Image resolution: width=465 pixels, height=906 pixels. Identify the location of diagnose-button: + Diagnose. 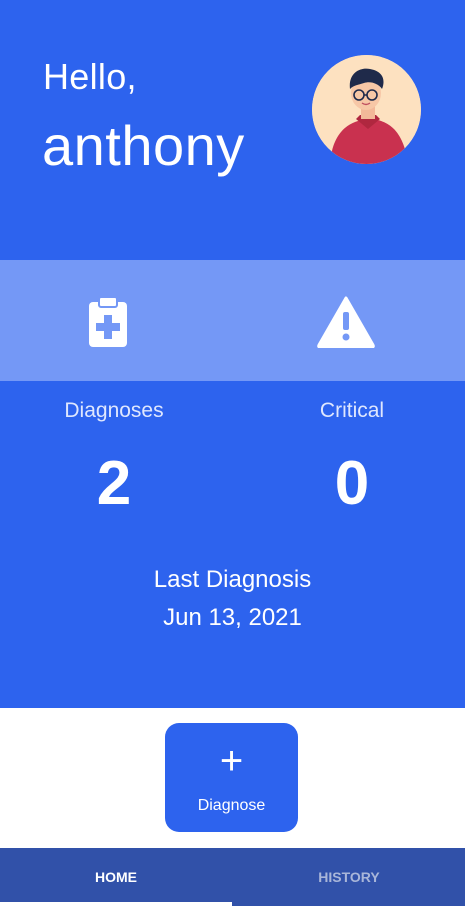
(231, 777).